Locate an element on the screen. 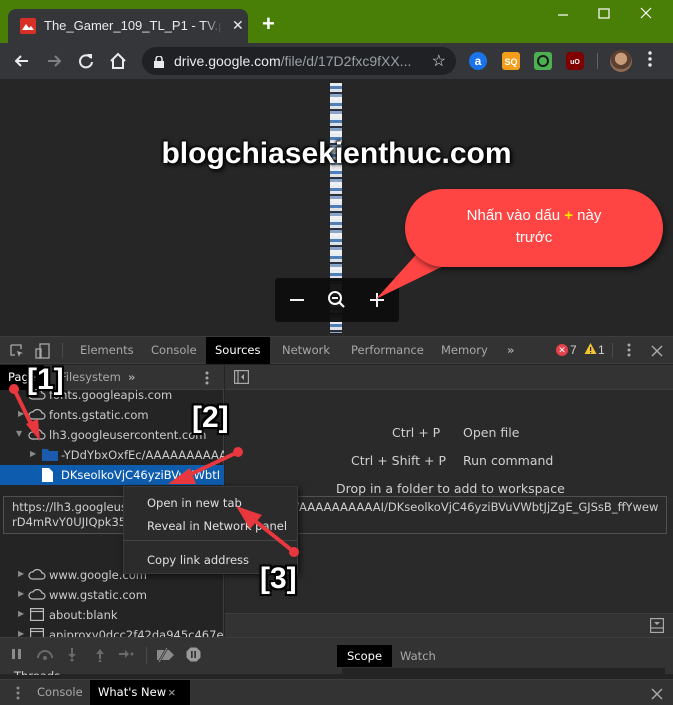 Image resolution: width=673 pixels, height=705 pixels. minimize-button is located at coordinates (563, 14).